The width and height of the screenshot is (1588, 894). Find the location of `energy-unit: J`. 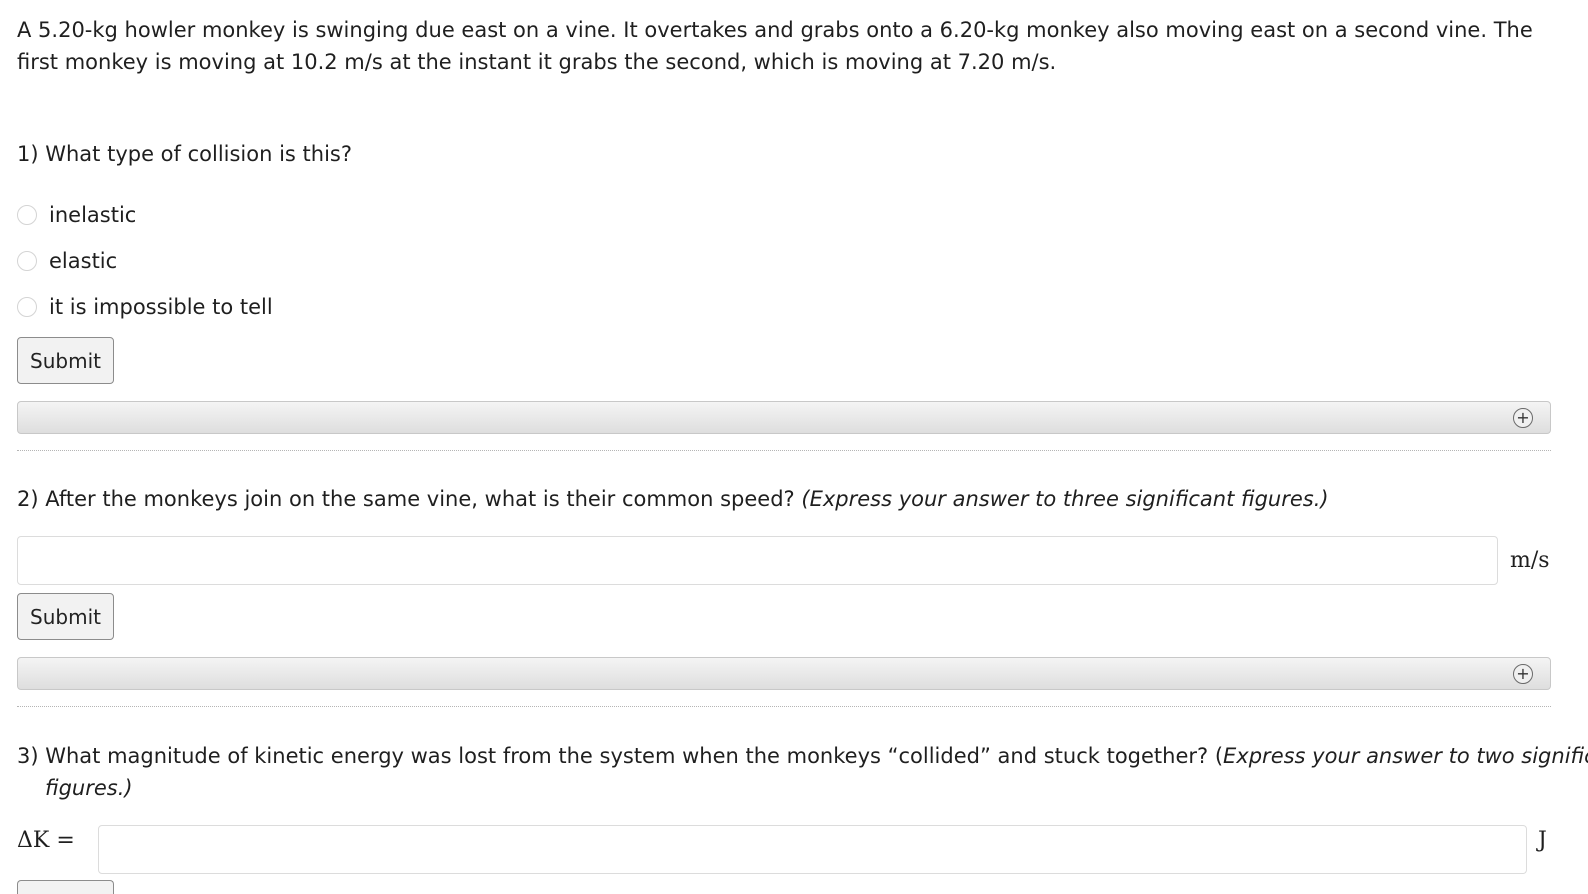

energy-unit: J is located at coordinates (1542, 840).